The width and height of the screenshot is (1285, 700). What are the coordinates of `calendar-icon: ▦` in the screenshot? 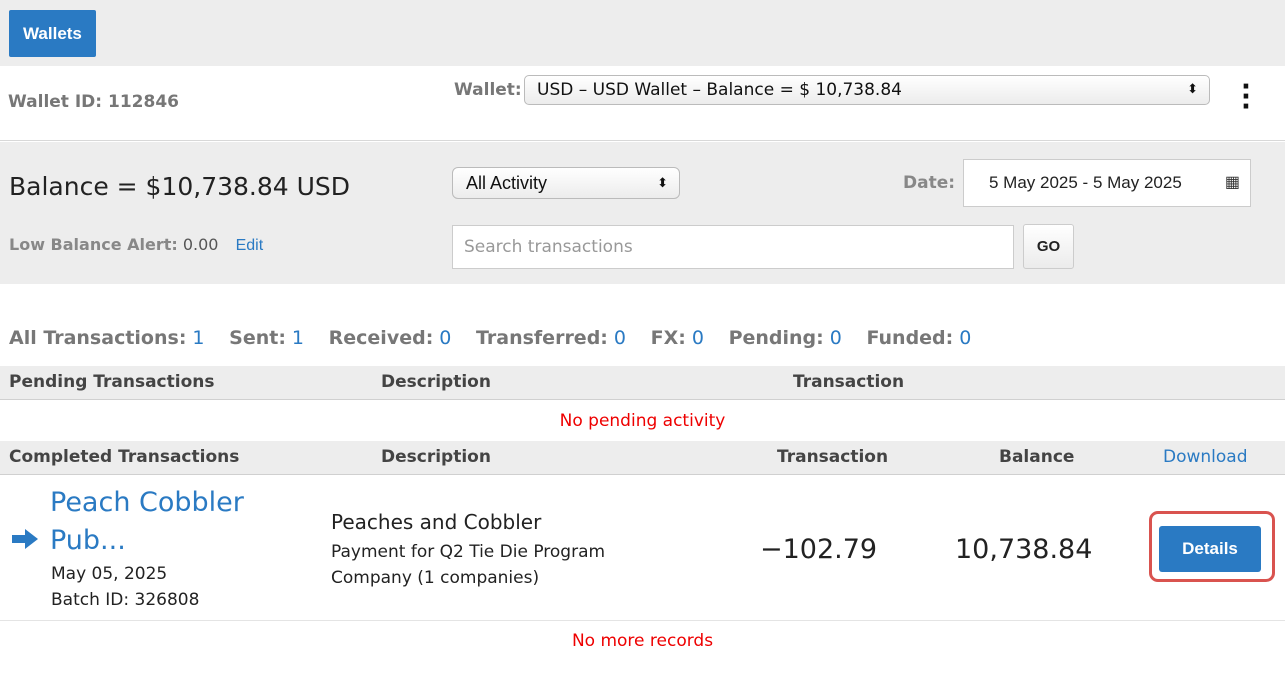 It's located at (1232, 183).